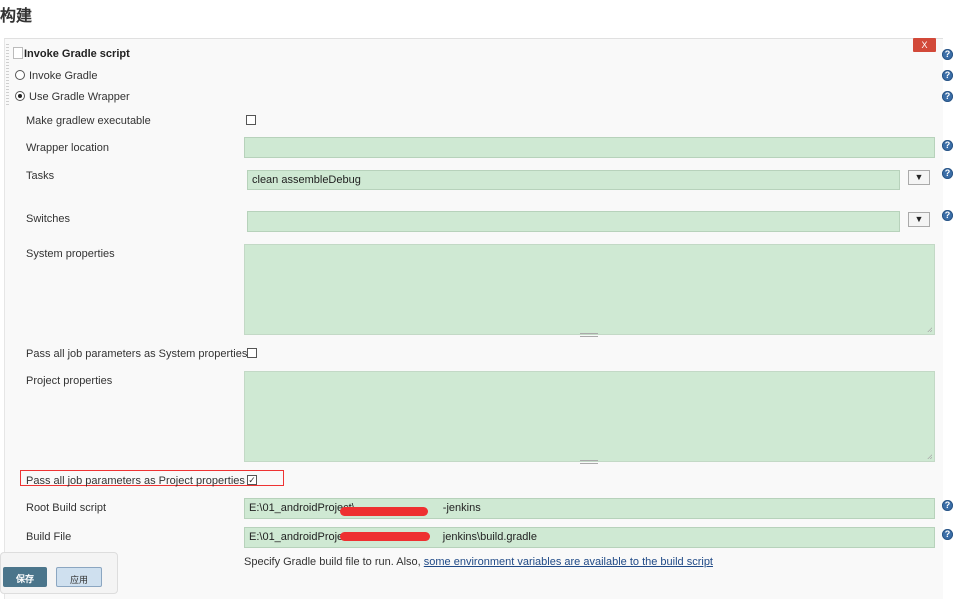 The width and height of the screenshot is (964, 599). I want to click on save-button: 保存, so click(25, 577).